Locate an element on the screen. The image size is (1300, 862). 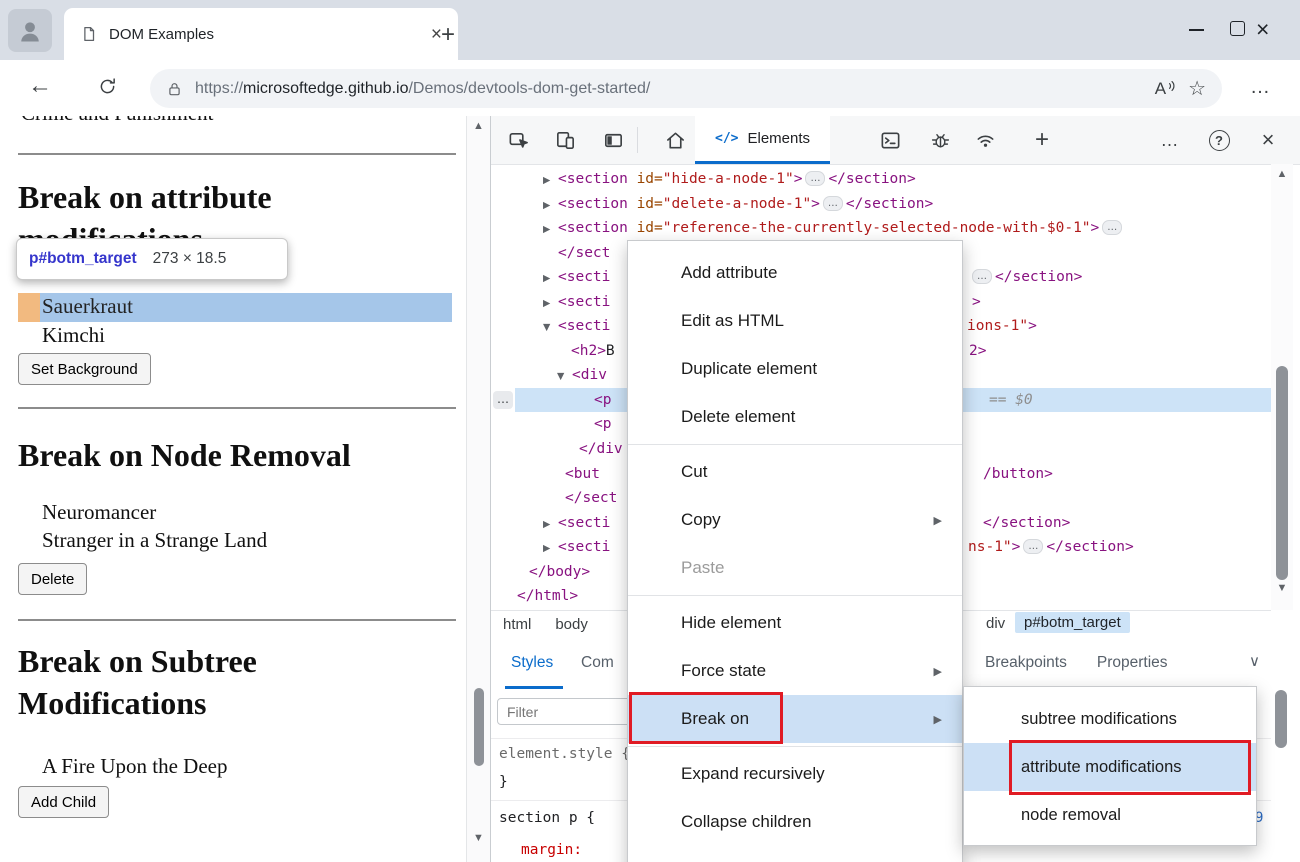
back-button: ← is located at coordinates (40, 86).